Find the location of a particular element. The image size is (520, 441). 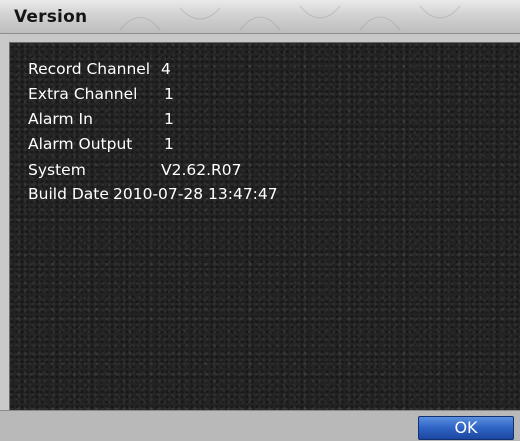

build-date-value: 2010-07-28 13:47:47 is located at coordinates (195, 194).